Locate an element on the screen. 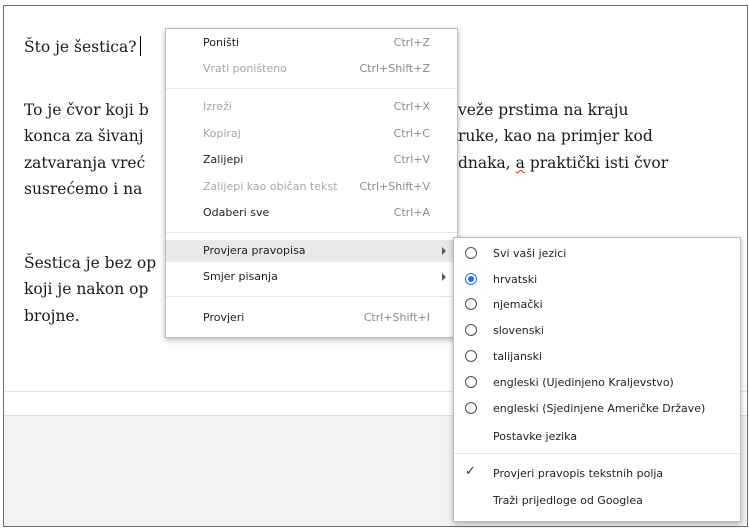 The width and height of the screenshot is (749, 528). menu-item-shortcut: Ctrl+Shift+I is located at coordinates (396, 317).